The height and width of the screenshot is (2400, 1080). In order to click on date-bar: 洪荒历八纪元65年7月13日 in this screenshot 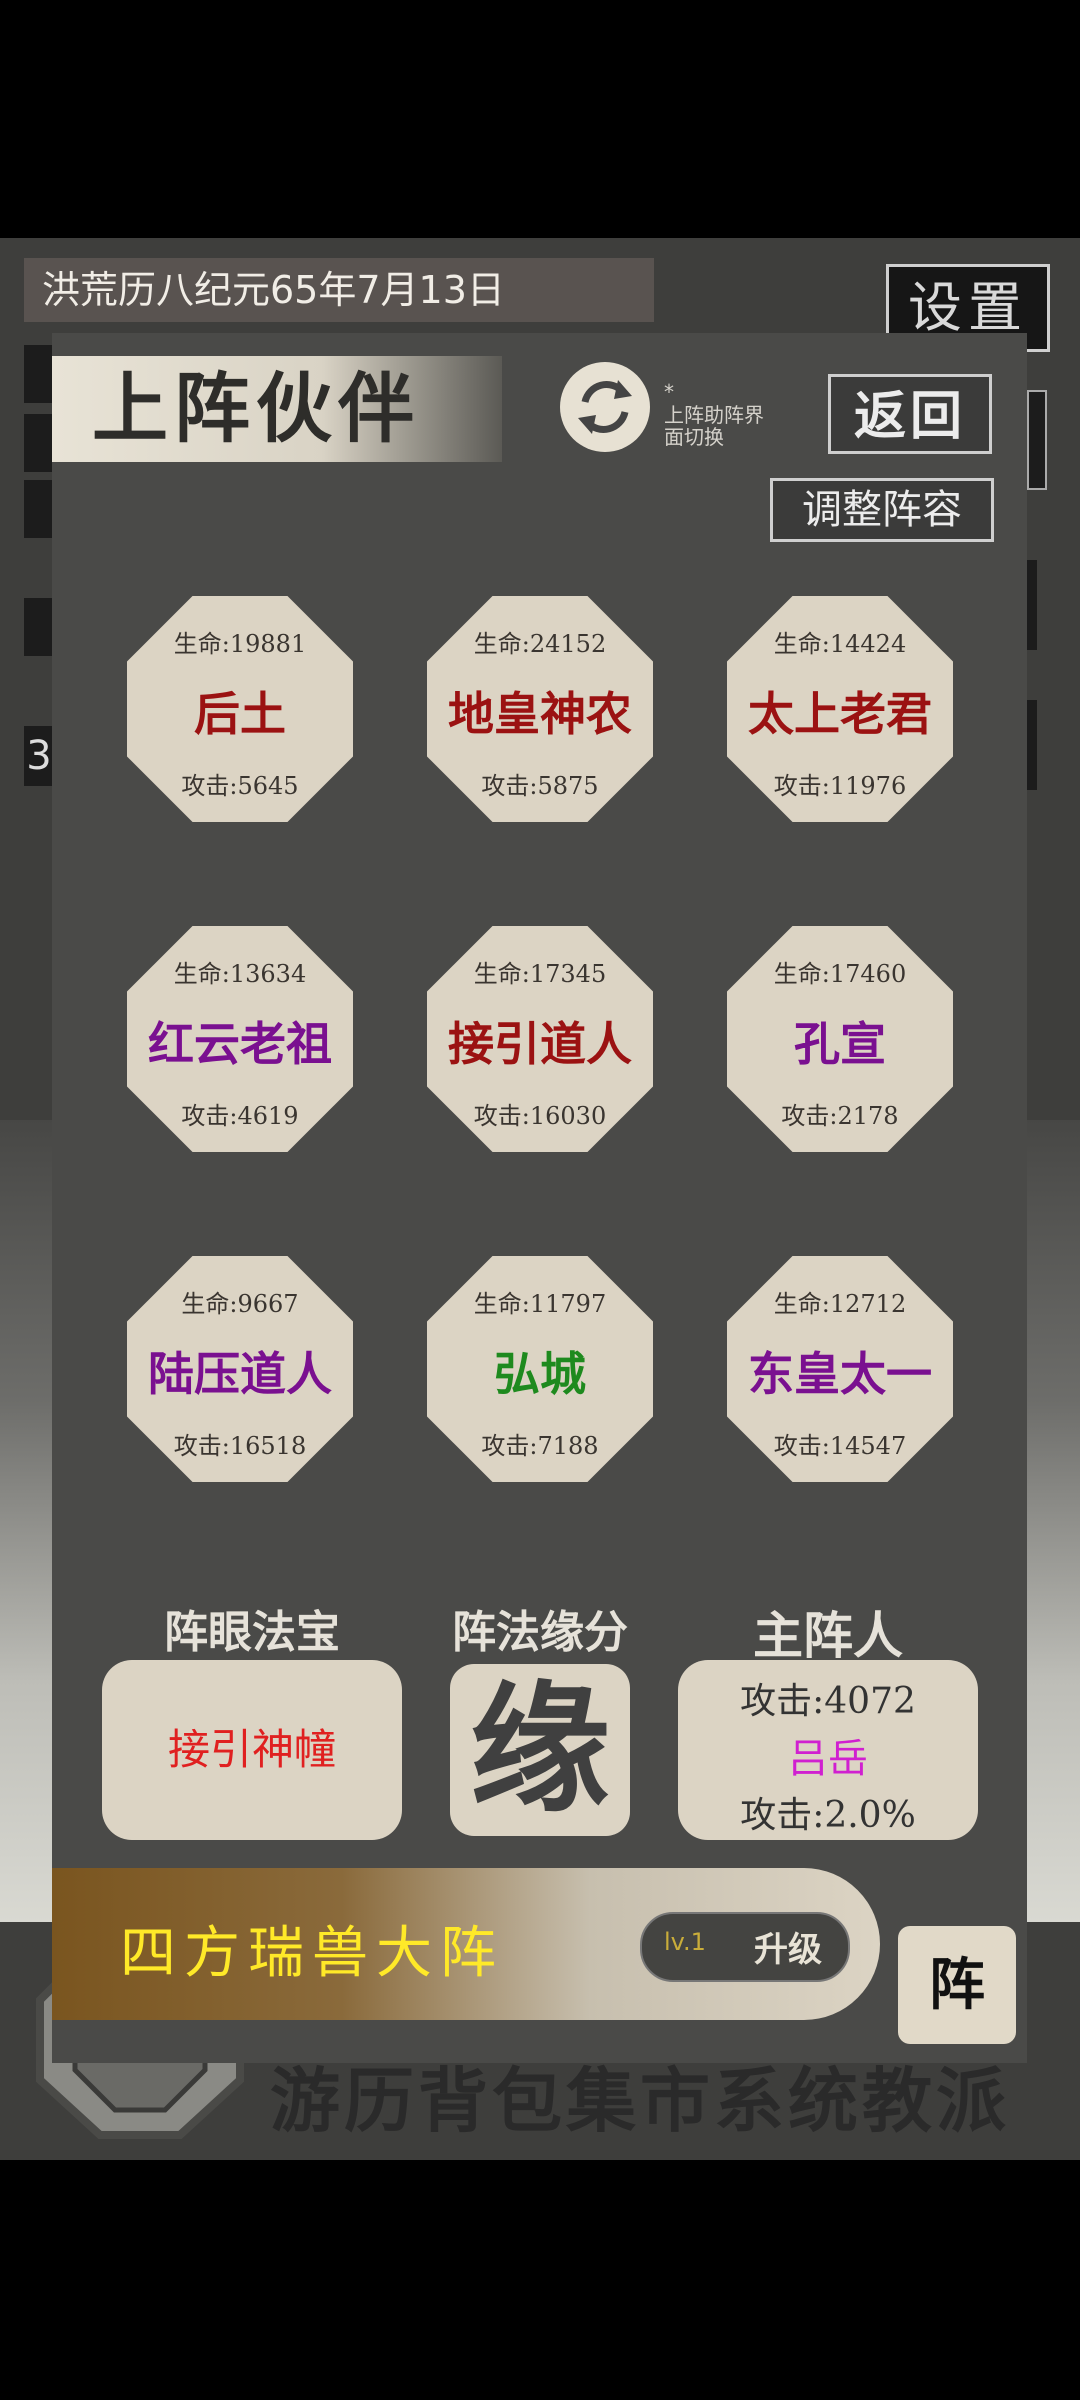, I will do `click(339, 290)`.